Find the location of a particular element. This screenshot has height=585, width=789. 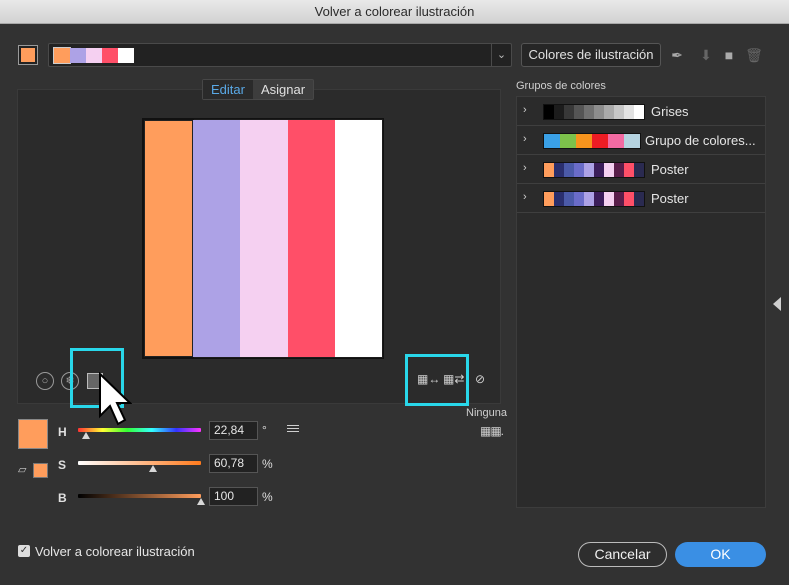

chevron-down-icon: ⌄ is located at coordinates (501, 55).